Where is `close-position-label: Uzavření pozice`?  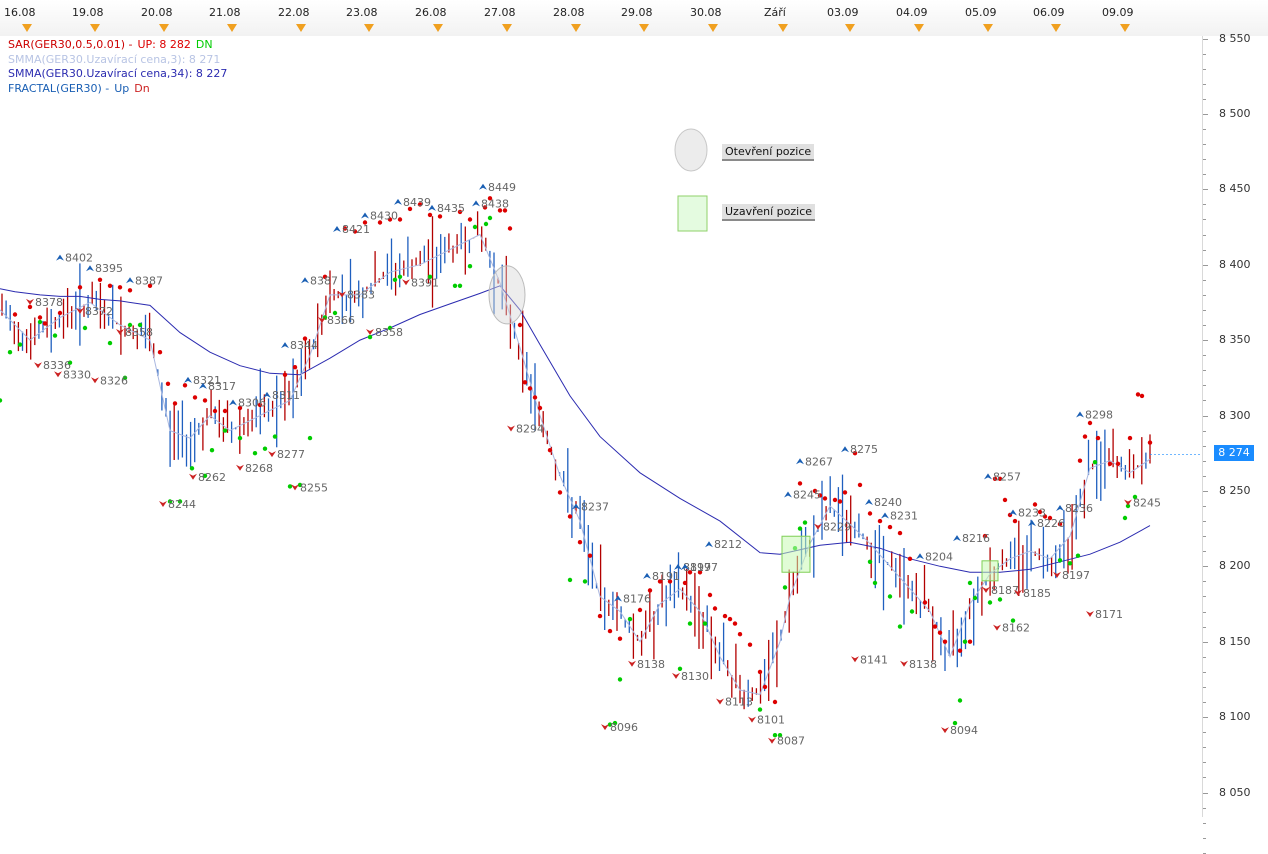
close-position-label: Uzavření pozice is located at coordinates (769, 212).